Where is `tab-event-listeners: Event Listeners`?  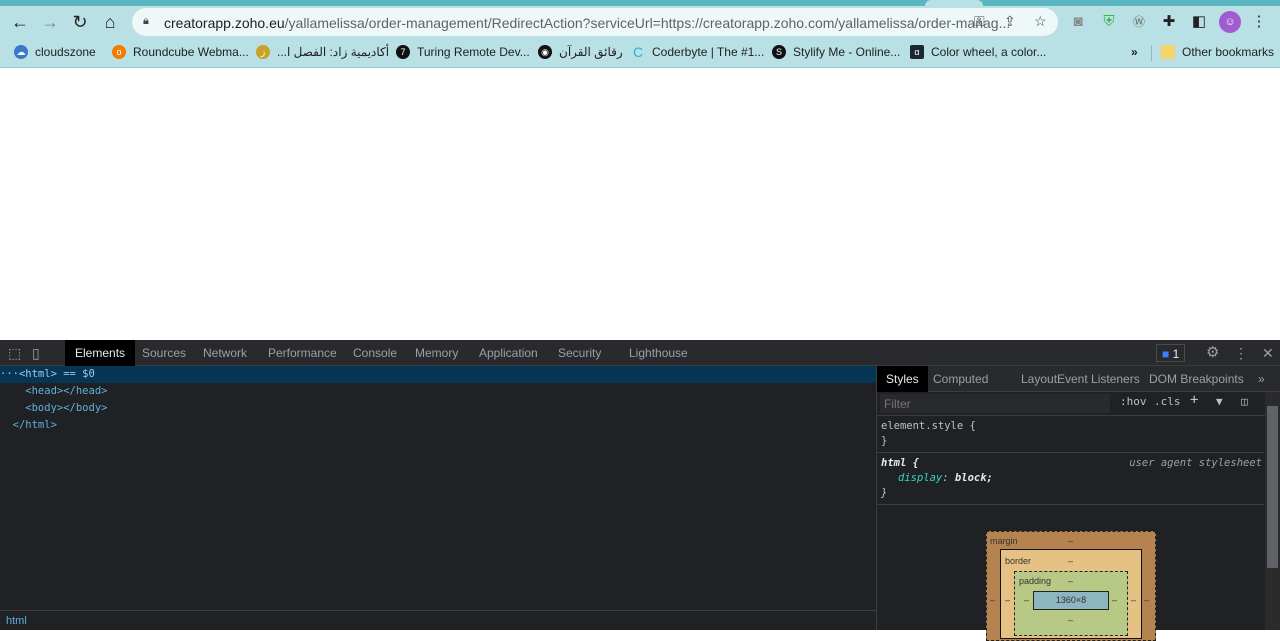
tab-event-listeners: Event Listeners is located at coordinates (1098, 379).